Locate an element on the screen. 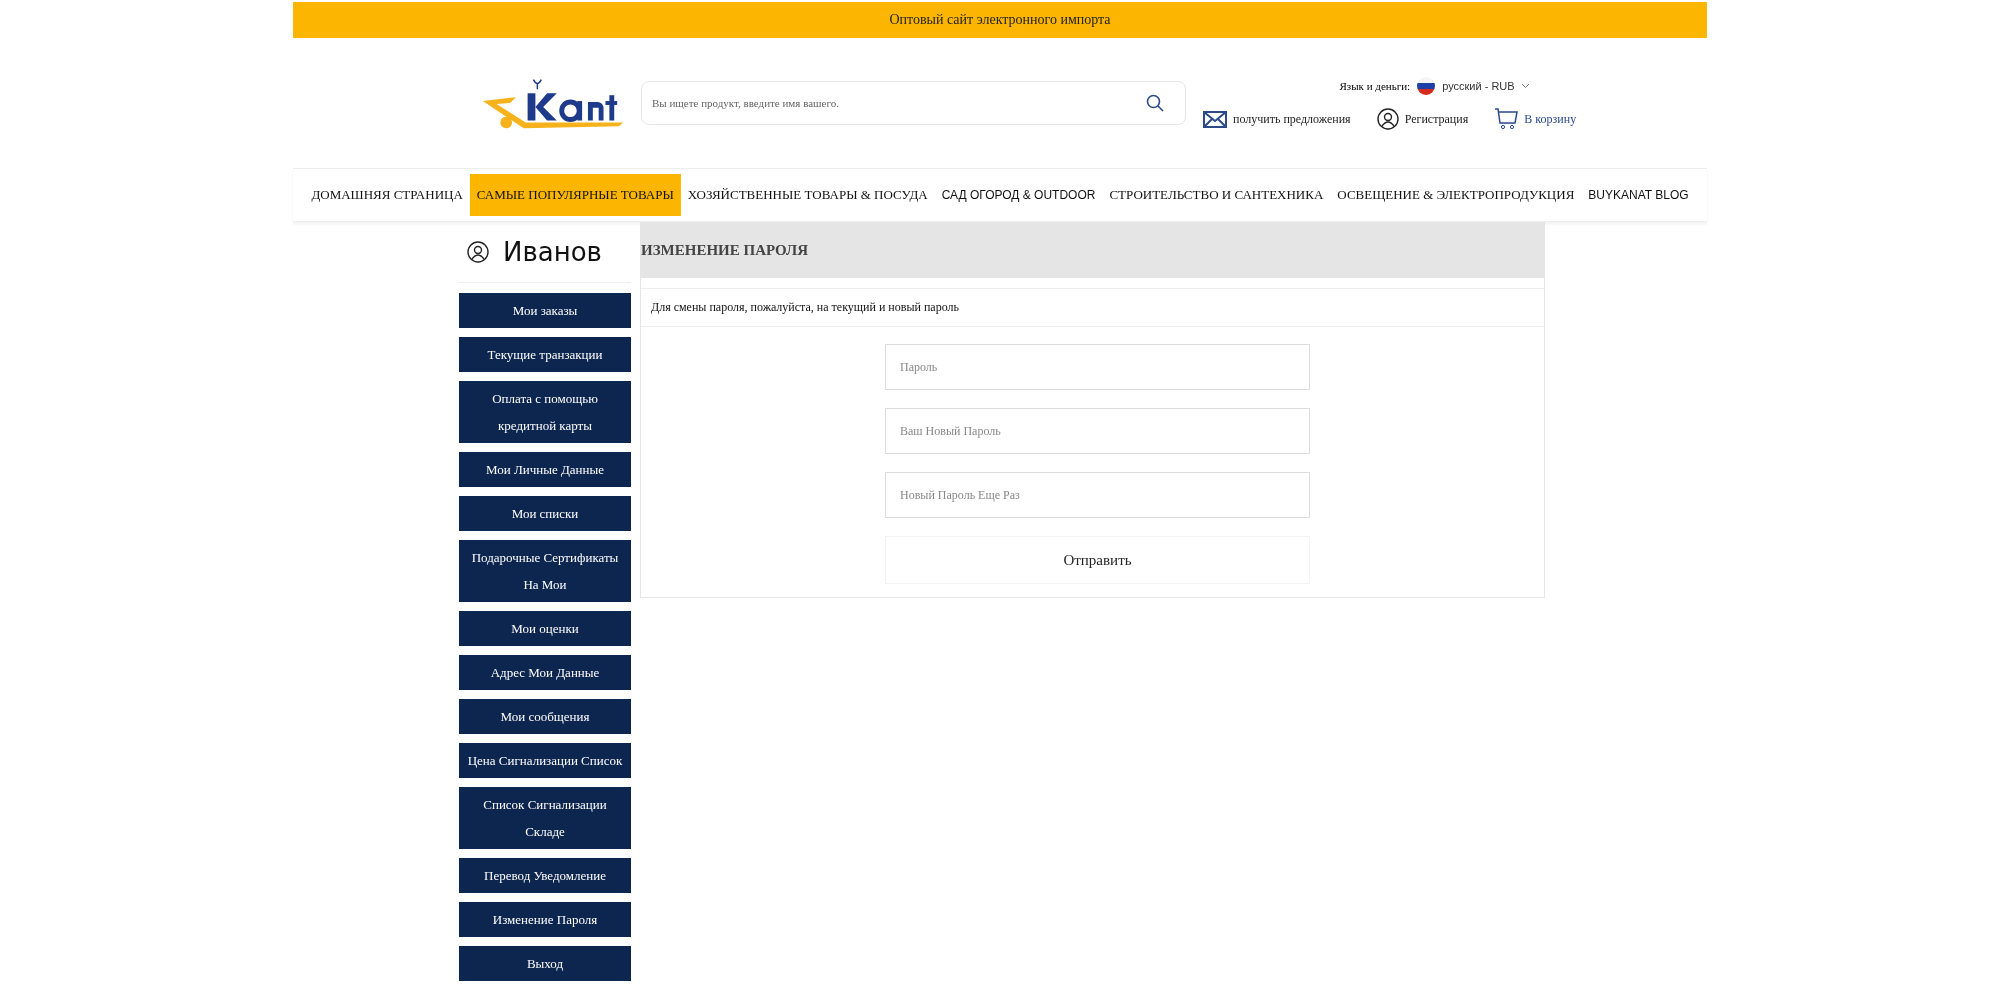  panel-description: Для смены пароля, пожалуйста, на текущий и новый пароль is located at coordinates (1092, 307).